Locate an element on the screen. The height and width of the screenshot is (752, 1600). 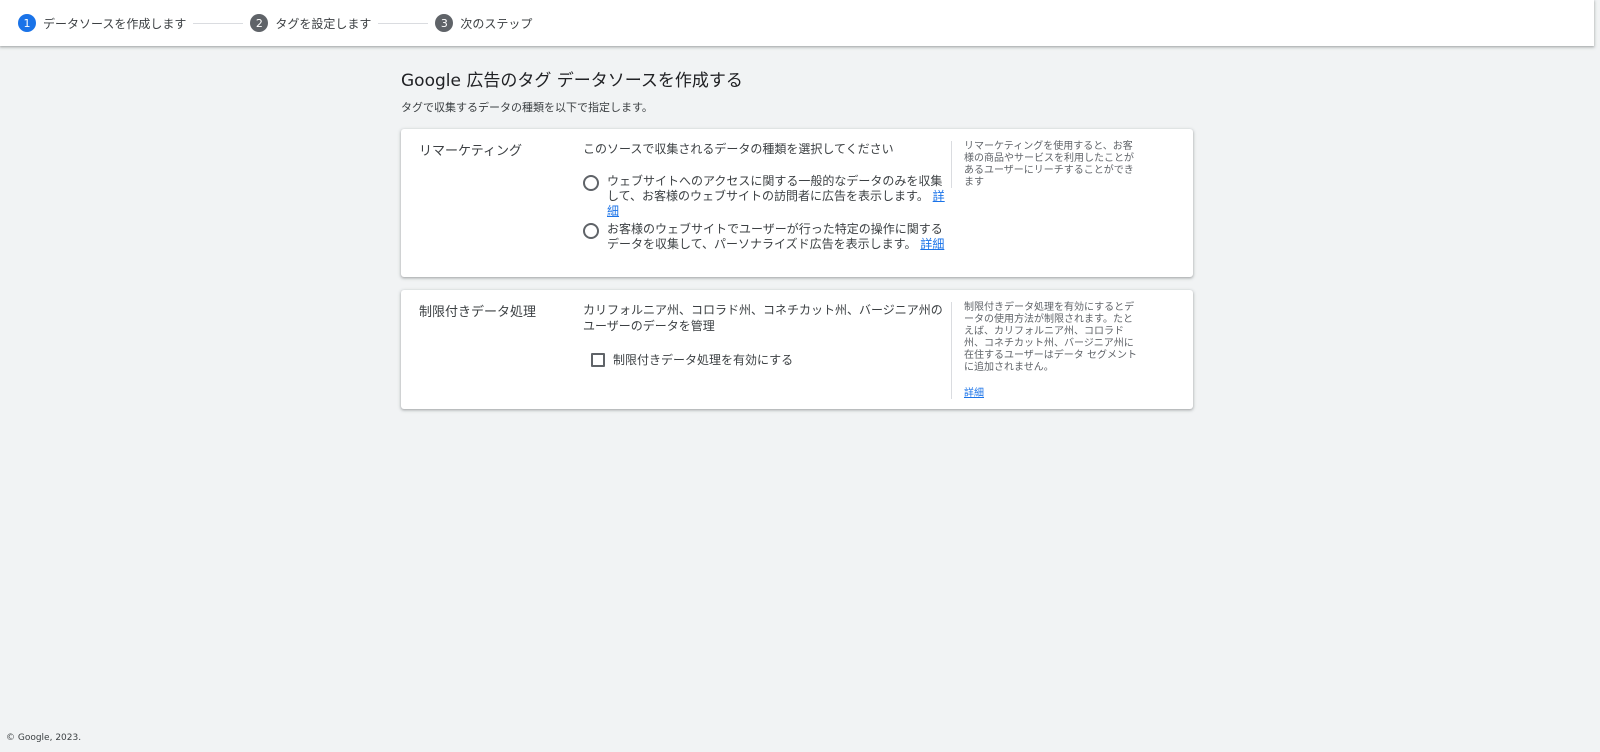
restricted-data-checkbox-label: 制限付きデータ処理を有効にする is located at coordinates (703, 359).